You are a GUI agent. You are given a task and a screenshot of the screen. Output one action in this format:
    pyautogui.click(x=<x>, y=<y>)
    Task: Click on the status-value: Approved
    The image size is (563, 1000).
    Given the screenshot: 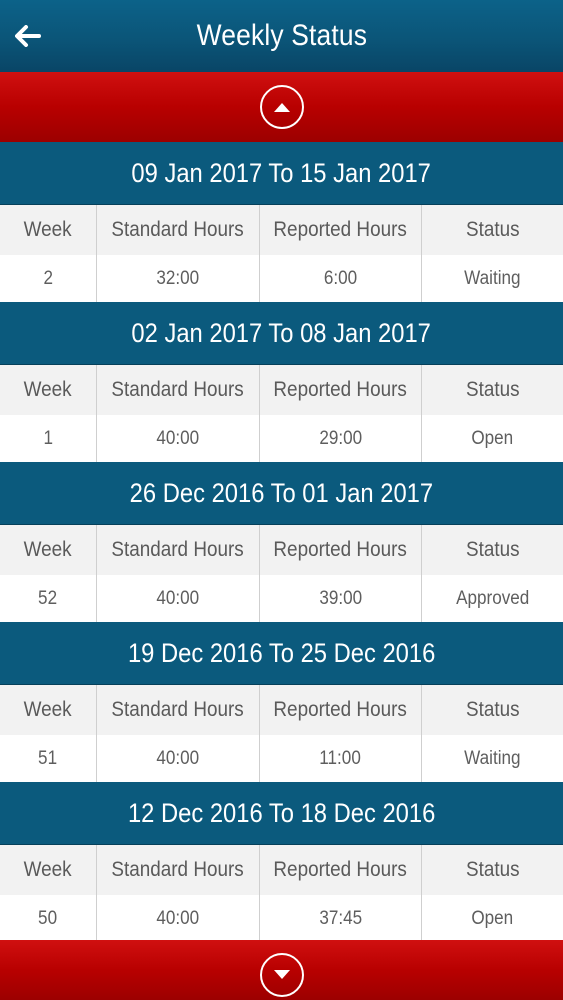 What is the action you would take?
    pyautogui.click(x=492, y=598)
    